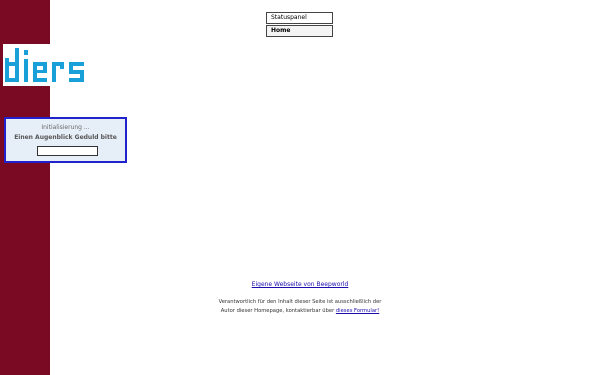 The height and width of the screenshot is (375, 600). I want to click on diers-logo-graphic, so click(44, 65).